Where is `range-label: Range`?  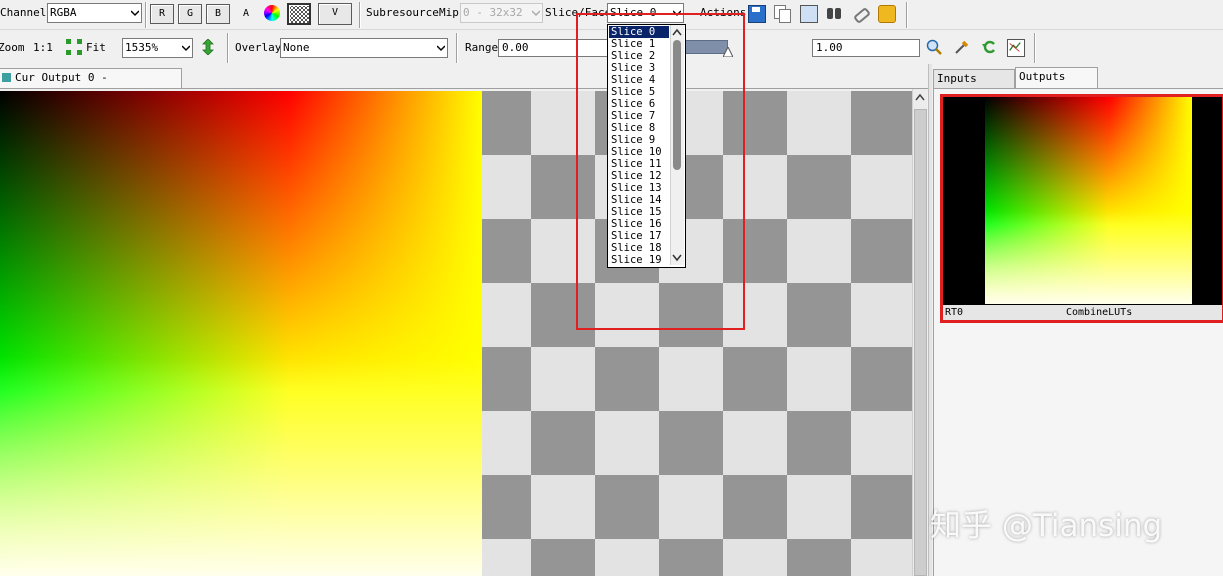
range-label: Range is located at coordinates (482, 47).